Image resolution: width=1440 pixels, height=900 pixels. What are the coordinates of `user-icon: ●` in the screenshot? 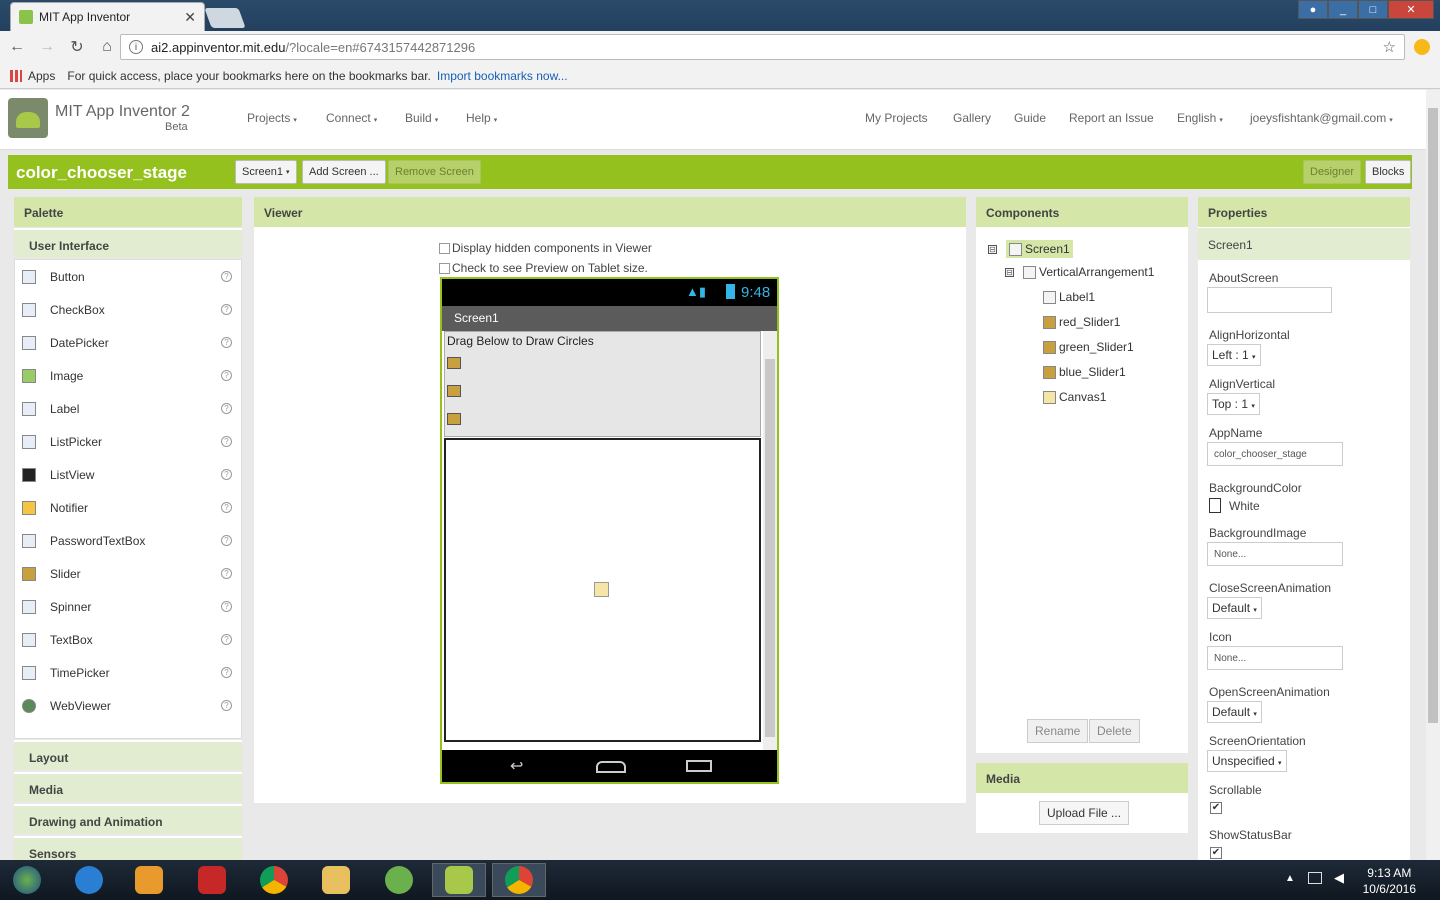 It's located at (1313, 9).